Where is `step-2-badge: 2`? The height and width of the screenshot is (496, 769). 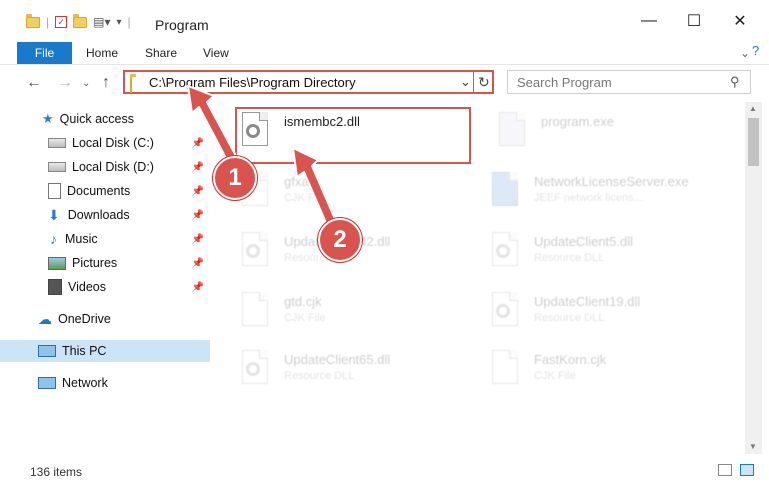
step-2-badge: 2 is located at coordinates (340, 240).